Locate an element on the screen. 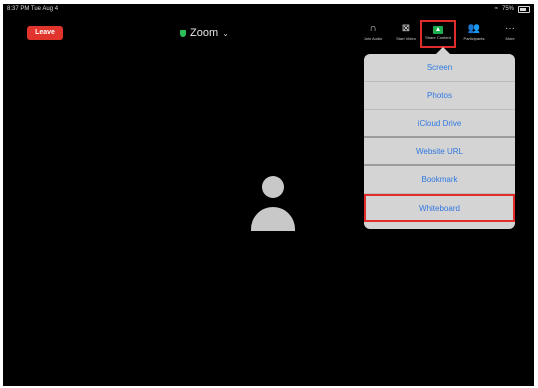  more-label: More is located at coordinates (510, 38).